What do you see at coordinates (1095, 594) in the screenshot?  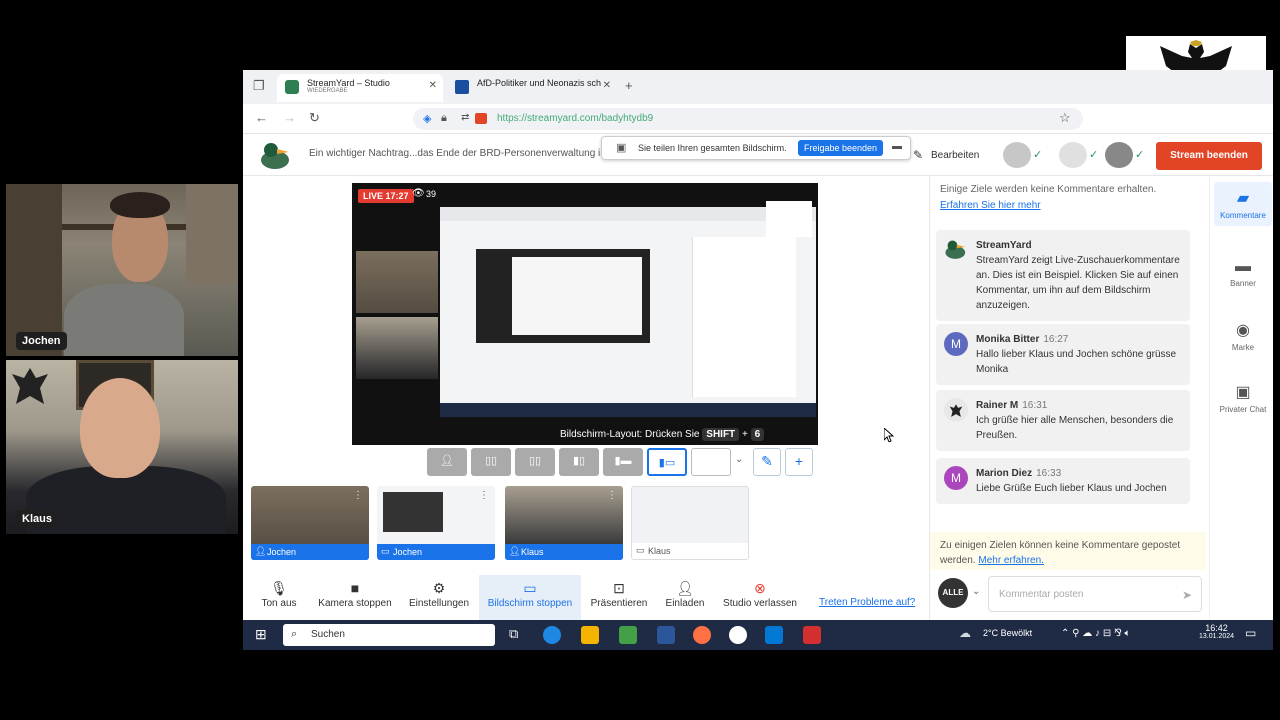 I see `comment-input: Kommentar posten` at bounding box center [1095, 594].